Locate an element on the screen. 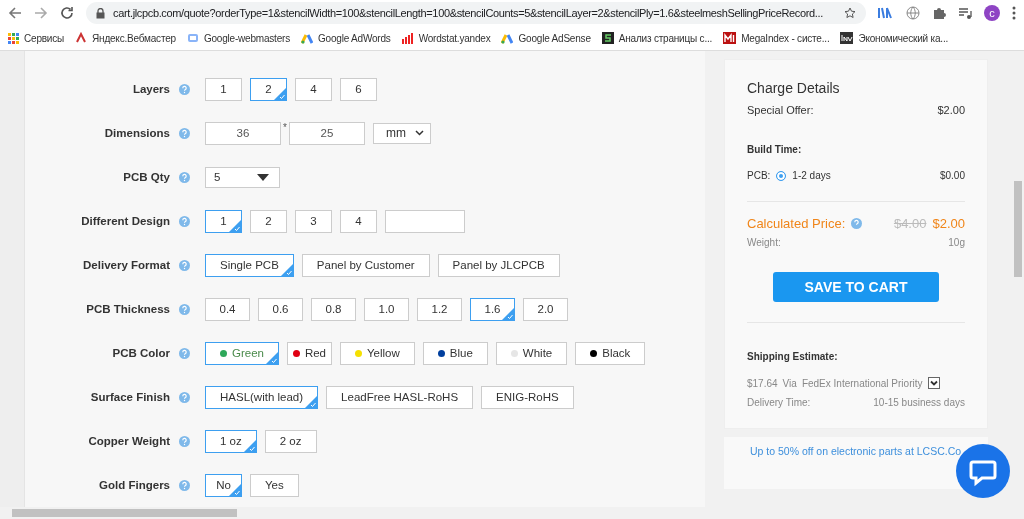  reload-icon is located at coordinates (67, 13).